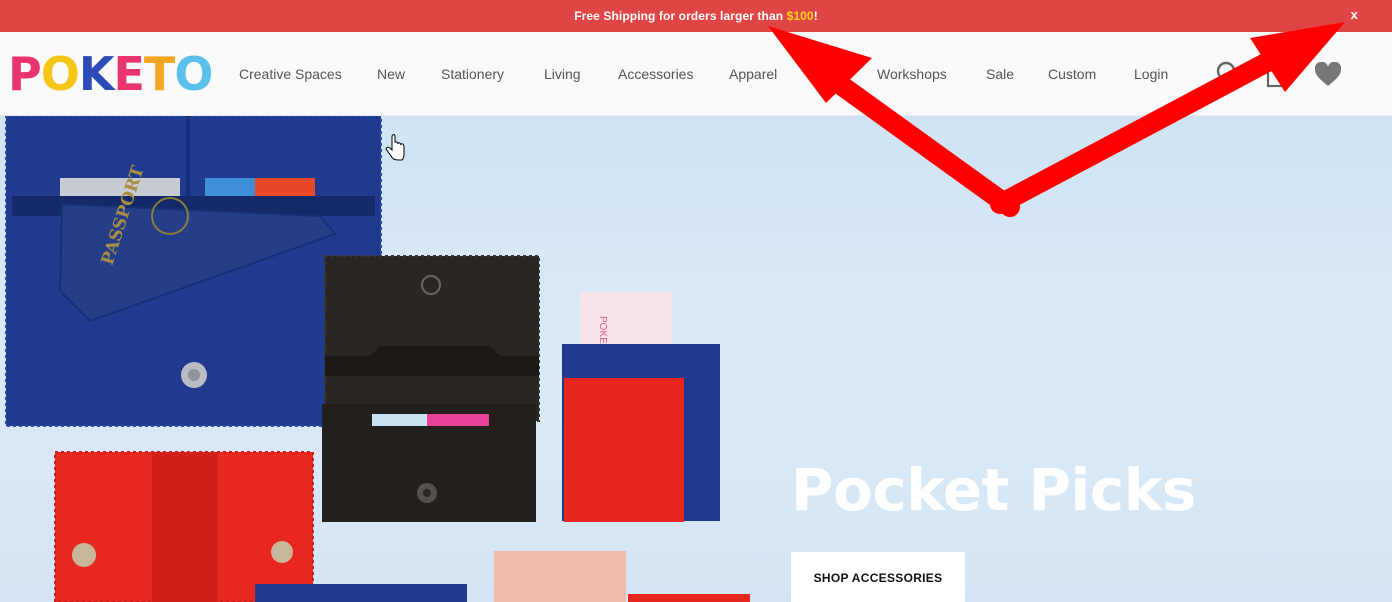 The image size is (1392, 602). I want to click on heart-icon, so click(1328, 77).